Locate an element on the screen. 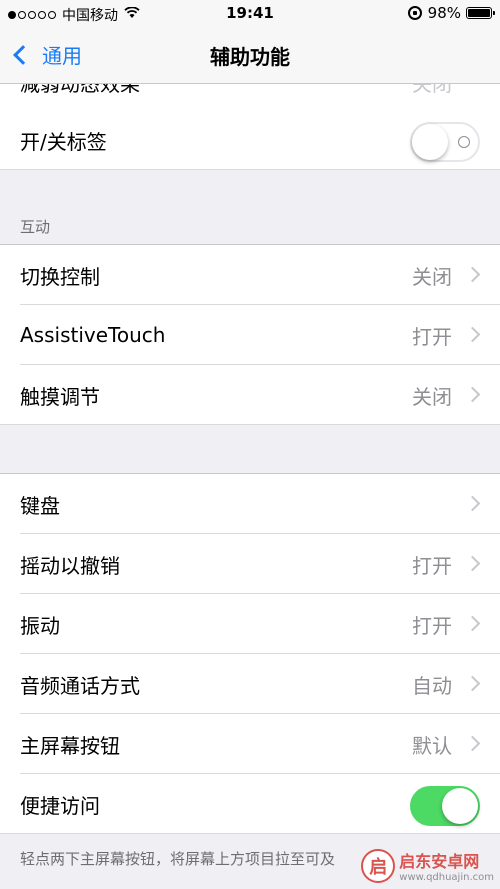 The height and width of the screenshot is (889, 500). call-audio-routing-row: 音频通话方式 自动 is located at coordinates (250, 684).